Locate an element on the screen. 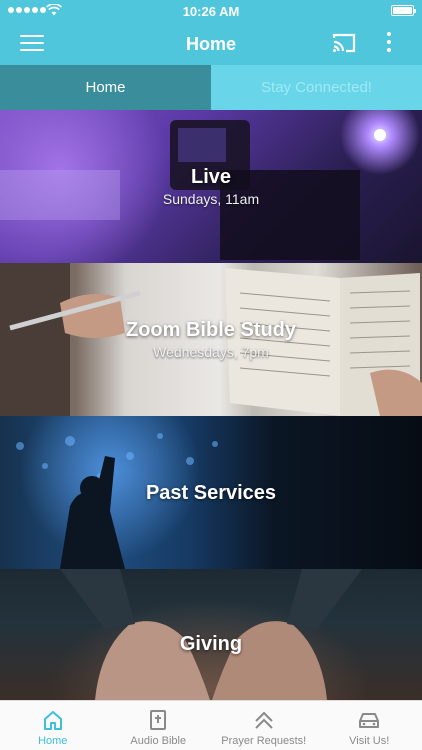 Image resolution: width=422 pixels, height=750 pixels. status-bar: 10:26 AM is located at coordinates (211, 11).